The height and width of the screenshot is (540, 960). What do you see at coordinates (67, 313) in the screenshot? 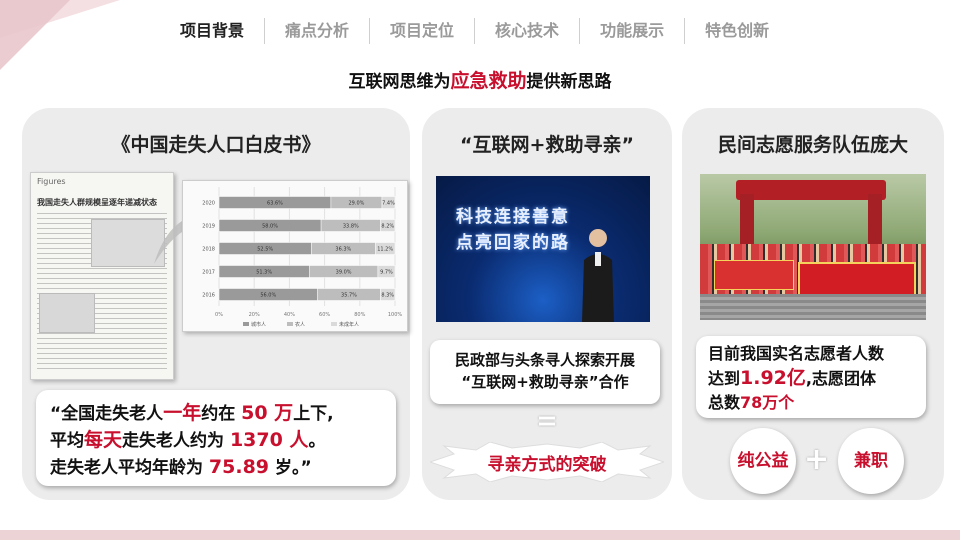
I see `newspaper-figure-small` at bounding box center [67, 313].